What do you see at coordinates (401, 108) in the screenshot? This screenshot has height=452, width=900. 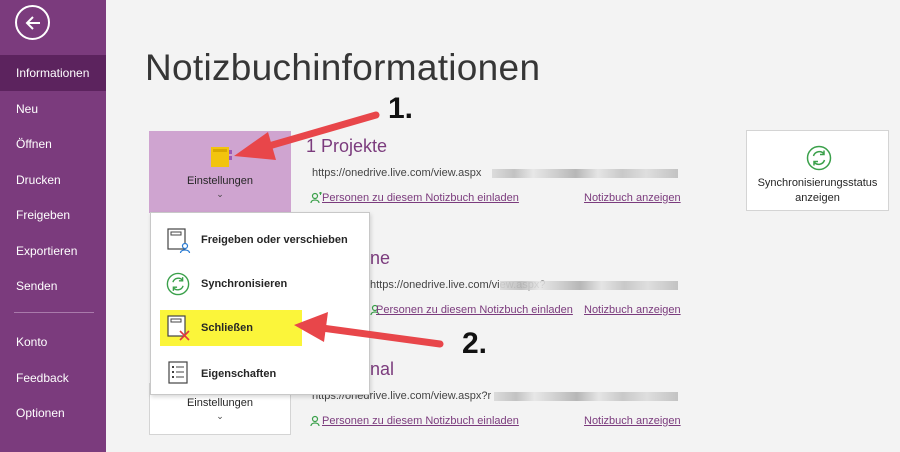 I see `callout-step-1: 1.` at bounding box center [401, 108].